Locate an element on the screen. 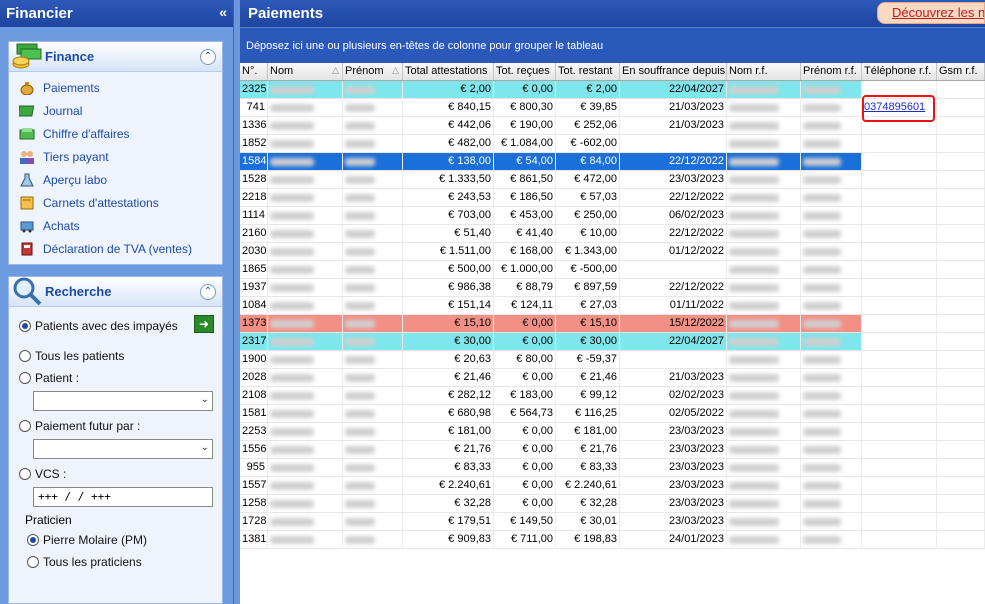 The width and height of the screenshot is (985, 604). radio-patient: Patient : is located at coordinates (115, 378).